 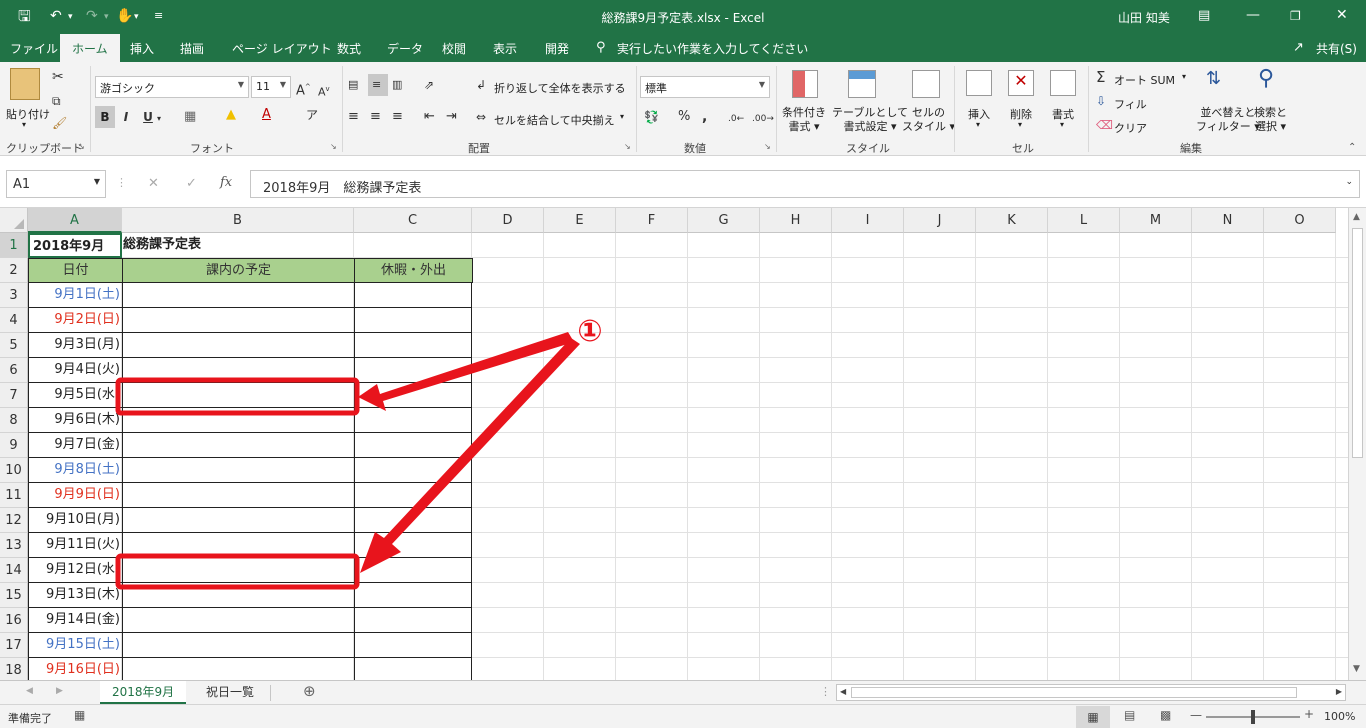 I want to click on decrease-decimal-icon: .00→, so click(x=763, y=119).